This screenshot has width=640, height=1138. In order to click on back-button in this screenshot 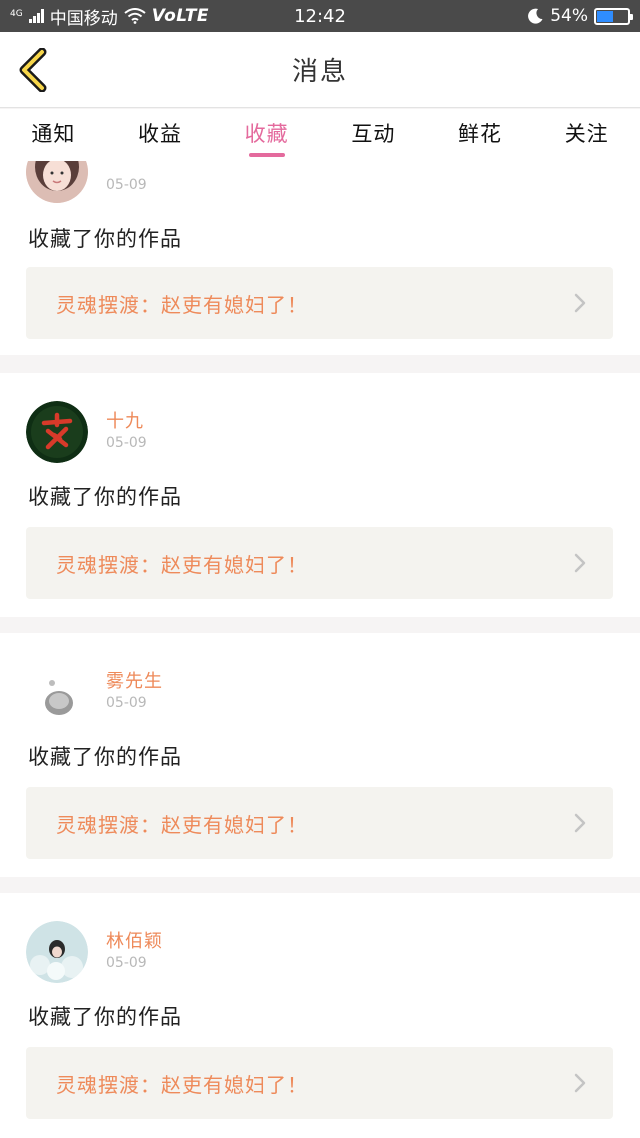, I will do `click(34, 70)`.